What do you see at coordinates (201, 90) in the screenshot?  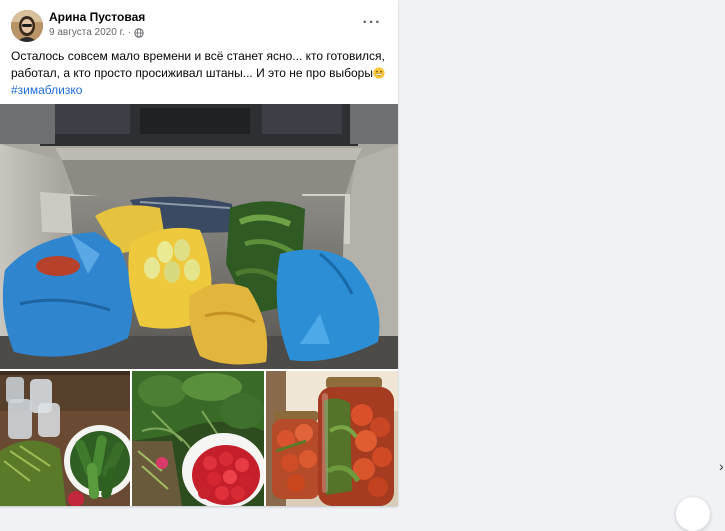 I see `hashtag-line: #зимаблизко` at bounding box center [201, 90].